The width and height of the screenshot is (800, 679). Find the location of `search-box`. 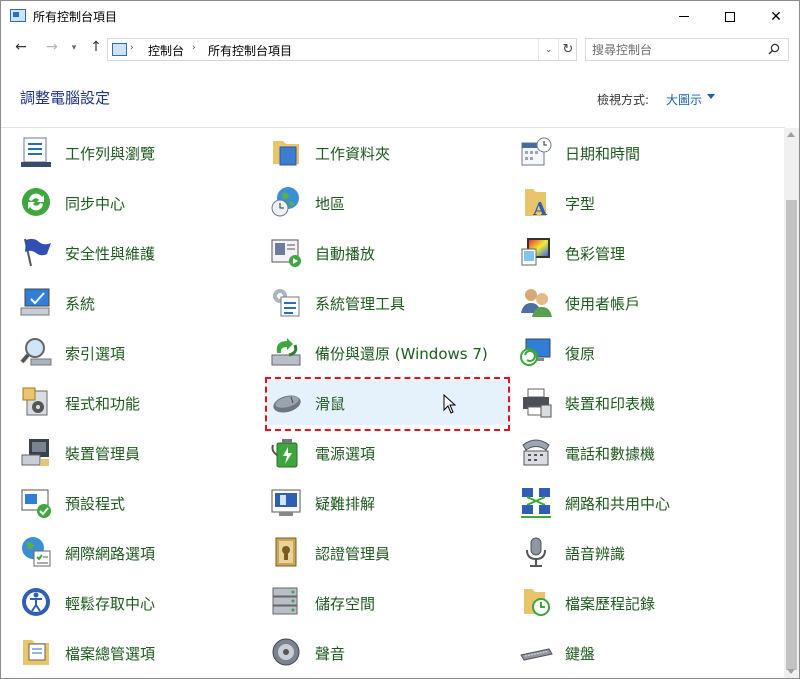

search-box is located at coordinates (687, 49).